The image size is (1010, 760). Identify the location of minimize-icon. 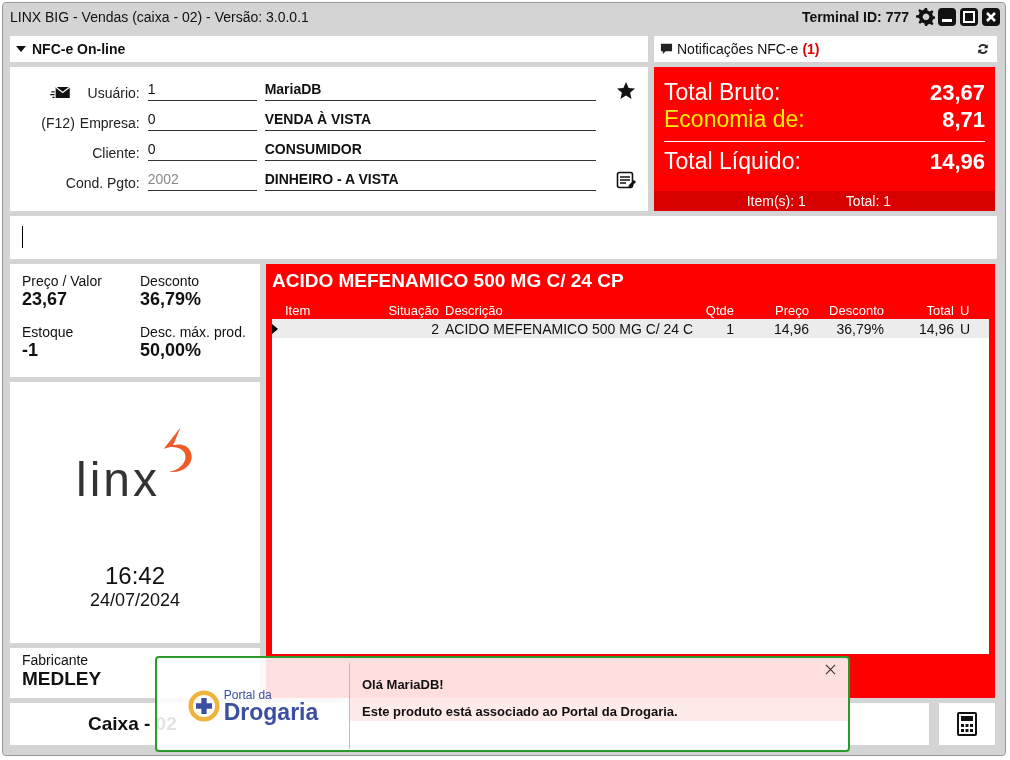
(947, 16).